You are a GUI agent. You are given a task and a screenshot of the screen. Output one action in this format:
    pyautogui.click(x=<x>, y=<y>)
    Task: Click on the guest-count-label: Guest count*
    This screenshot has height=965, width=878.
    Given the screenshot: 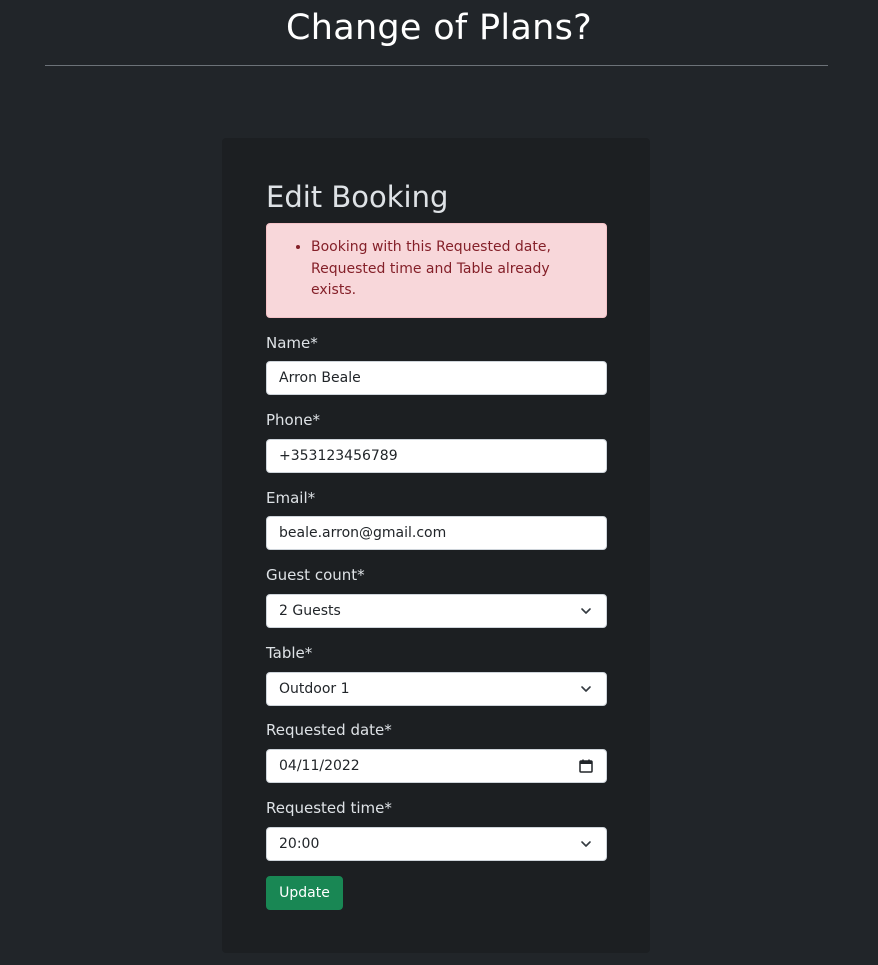 What is the action you would take?
    pyautogui.click(x=315, y=575)
    